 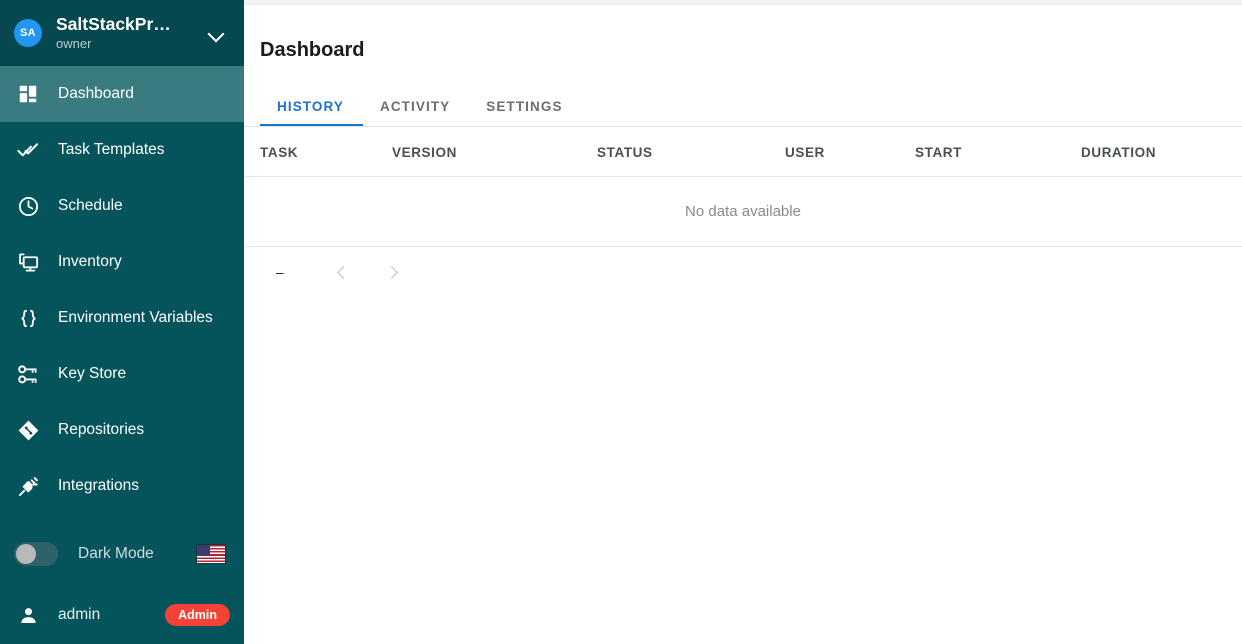 I want to click on column-header-duration: DURATION, so click(x=1161, y=152).